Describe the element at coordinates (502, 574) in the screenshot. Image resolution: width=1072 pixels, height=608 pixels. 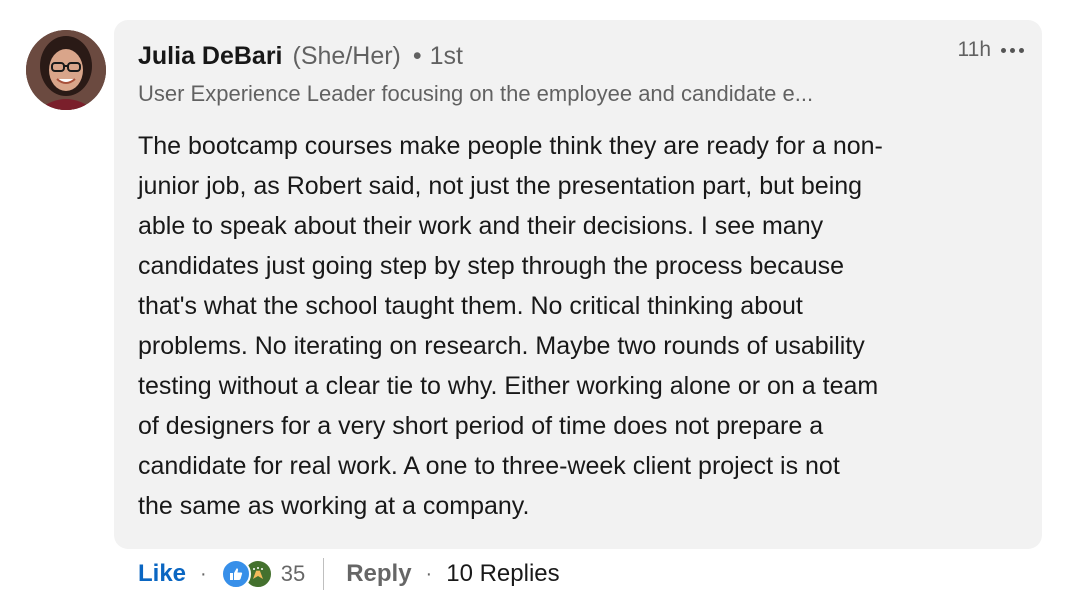
I see `view-replies-link: 10 Replies` at that location.